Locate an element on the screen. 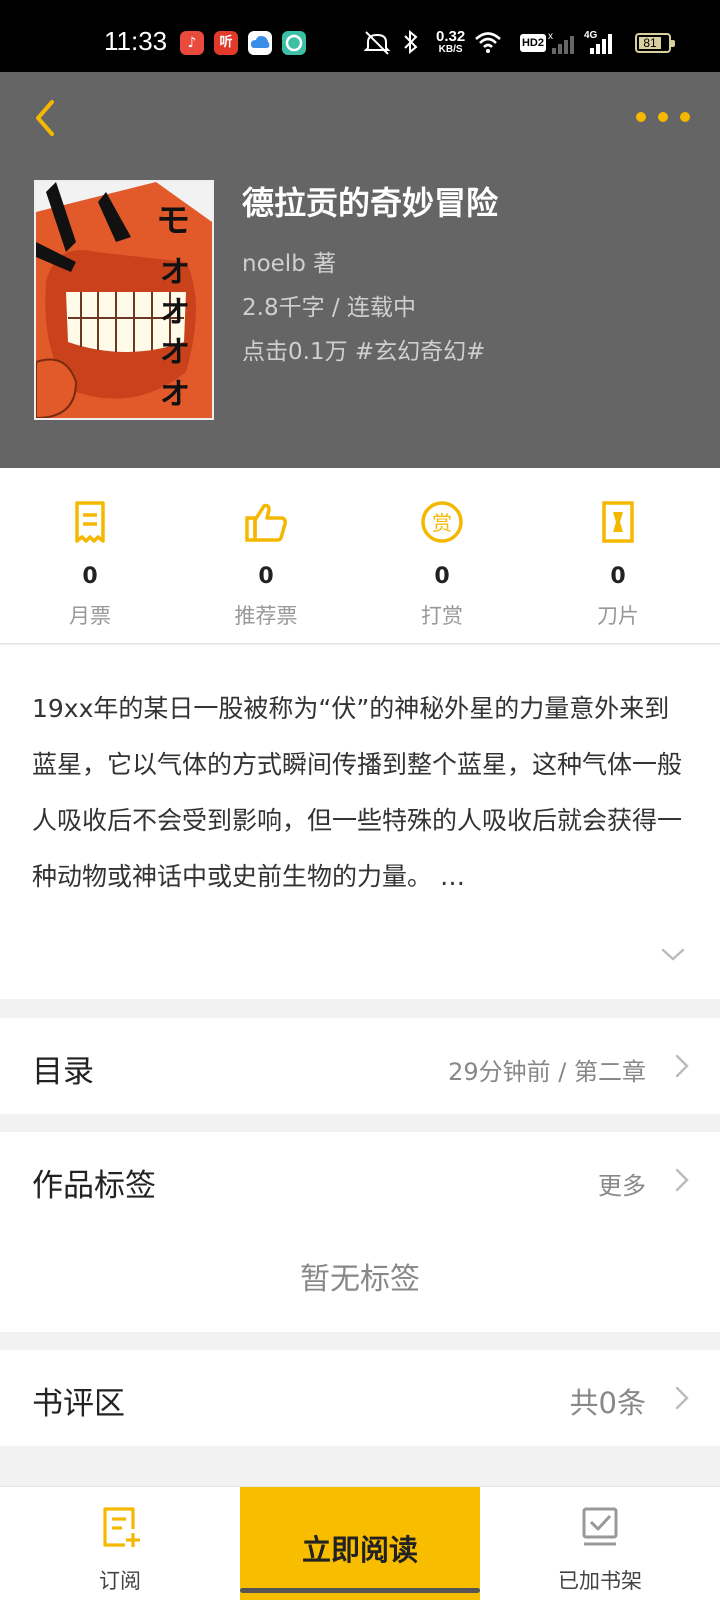 The height and width of the screenshot is (1600, 720). book-title: 德拉贡的奇妙冒险 is located at coordinates (370, 203).